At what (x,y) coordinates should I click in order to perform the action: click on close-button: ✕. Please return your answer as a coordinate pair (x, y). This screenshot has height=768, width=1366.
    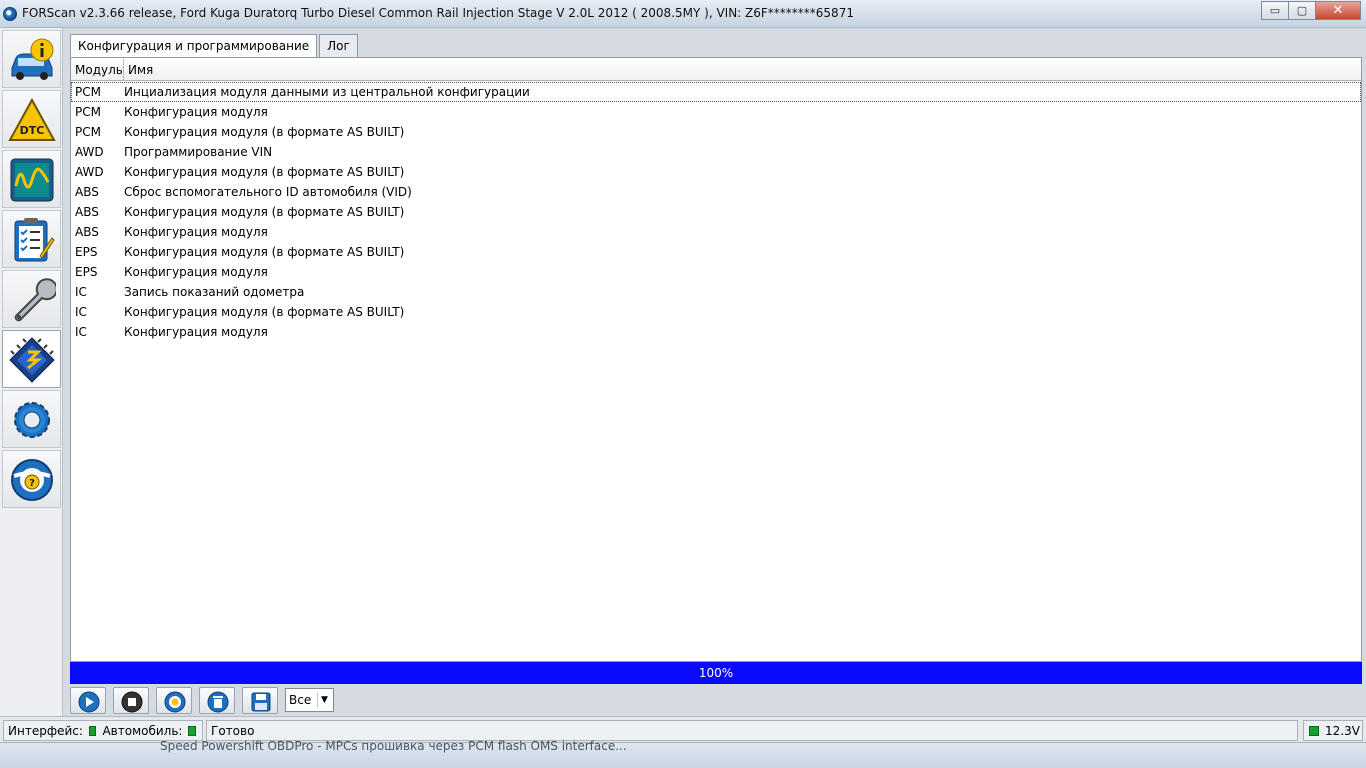
    Looking at the image, I should click on (1338, 10).